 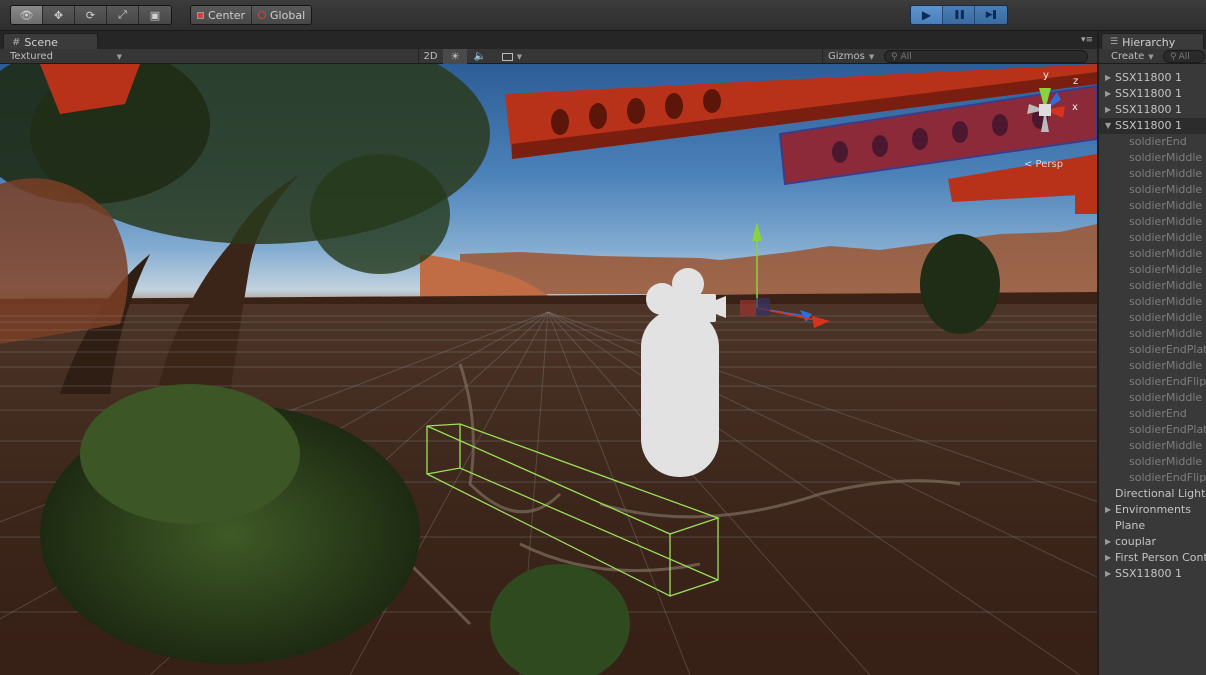 I want to click on sun-icon: ☀, so click(x=455, y=56).